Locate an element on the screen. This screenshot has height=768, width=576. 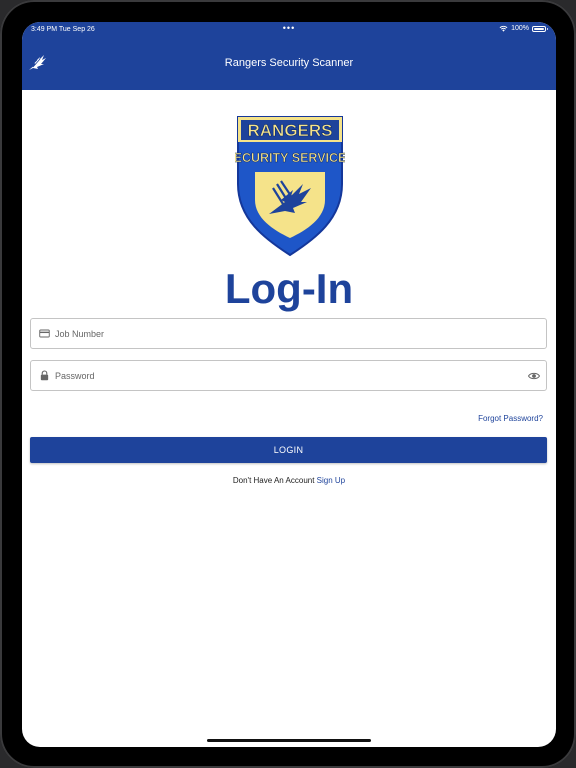
no-account-text: Don't Have An Account is located at coordinates (273, 480).